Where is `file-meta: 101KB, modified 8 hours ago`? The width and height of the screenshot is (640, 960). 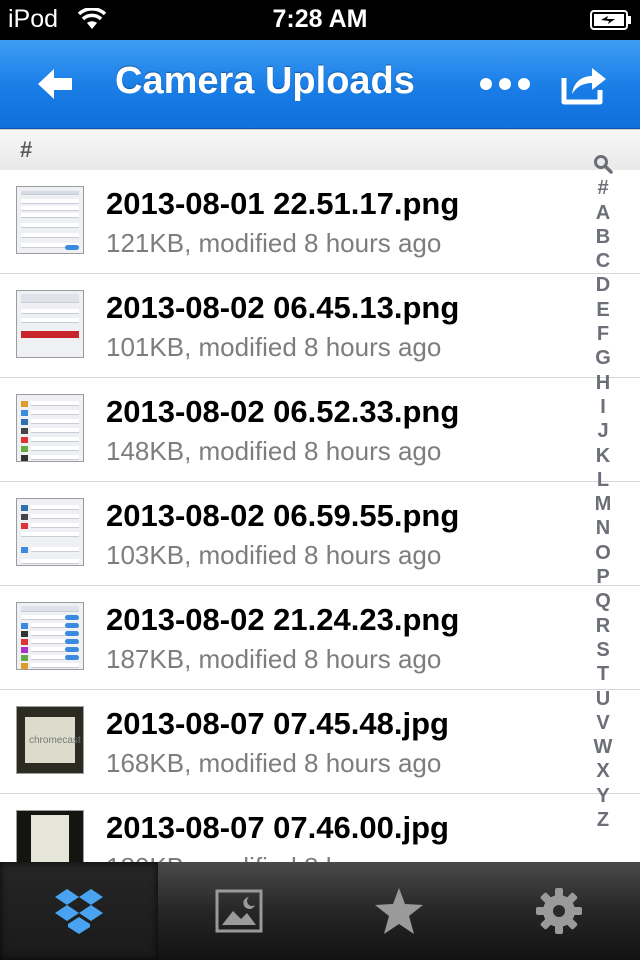 file-meta: 101KB, modified 8 hours ago is located at coordinates (274, 347).